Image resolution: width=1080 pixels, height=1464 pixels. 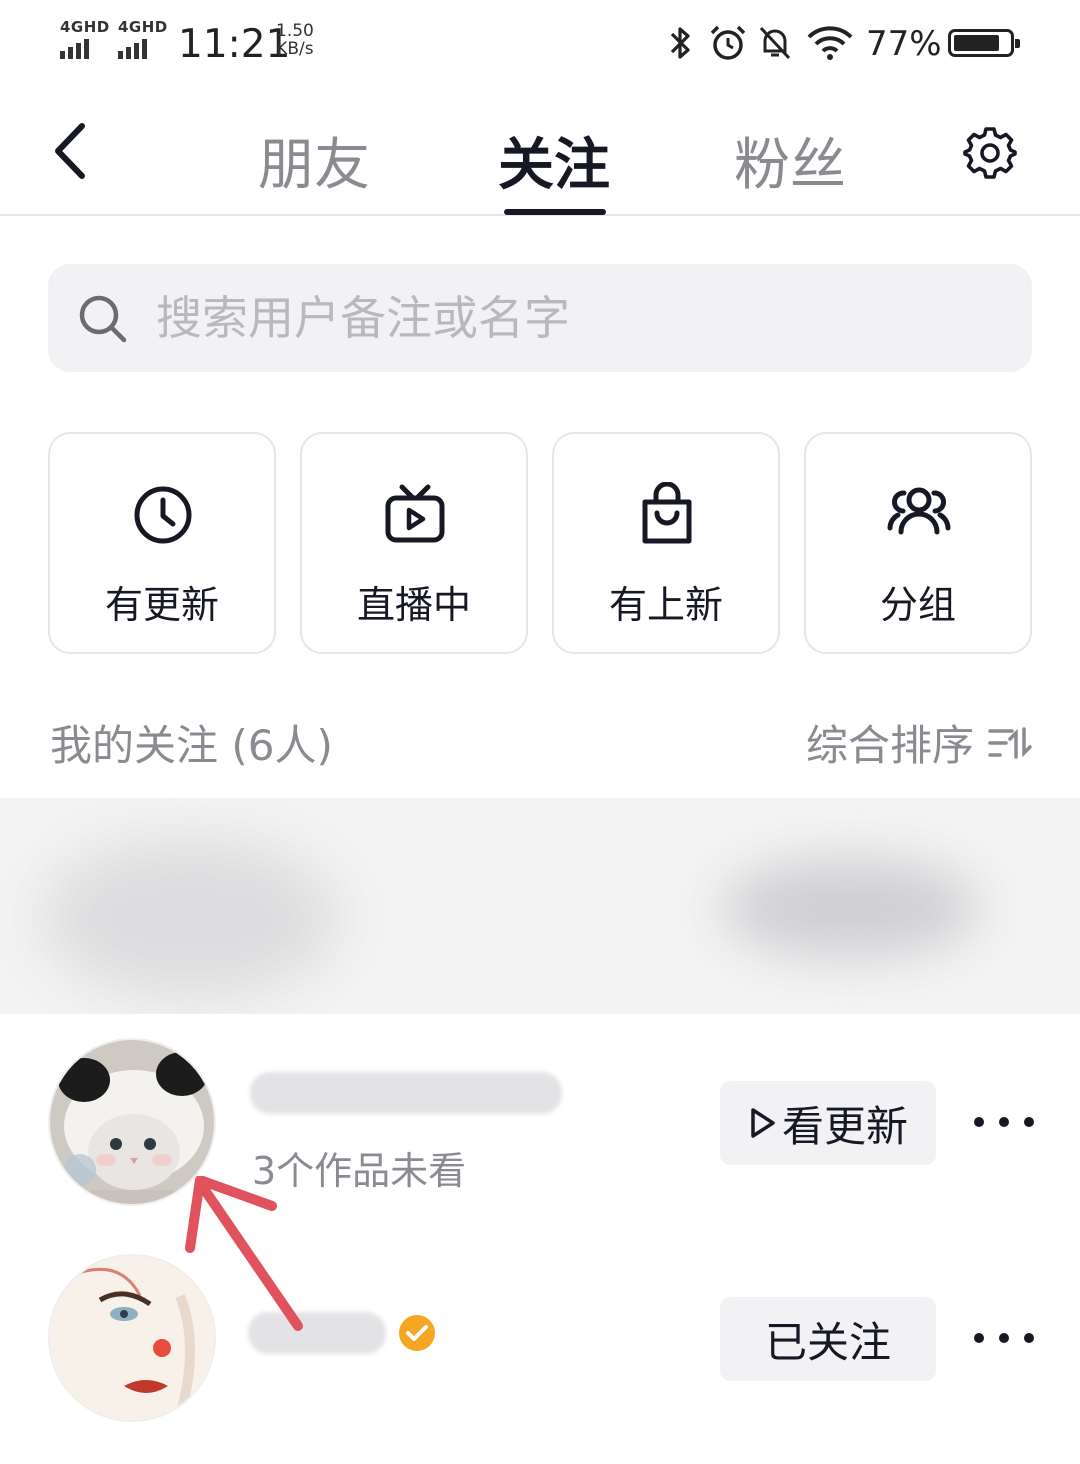 What do you see at coordinates (919, 511) in the screenshot?
I see `group-icon` at bounding box center [919, 511].